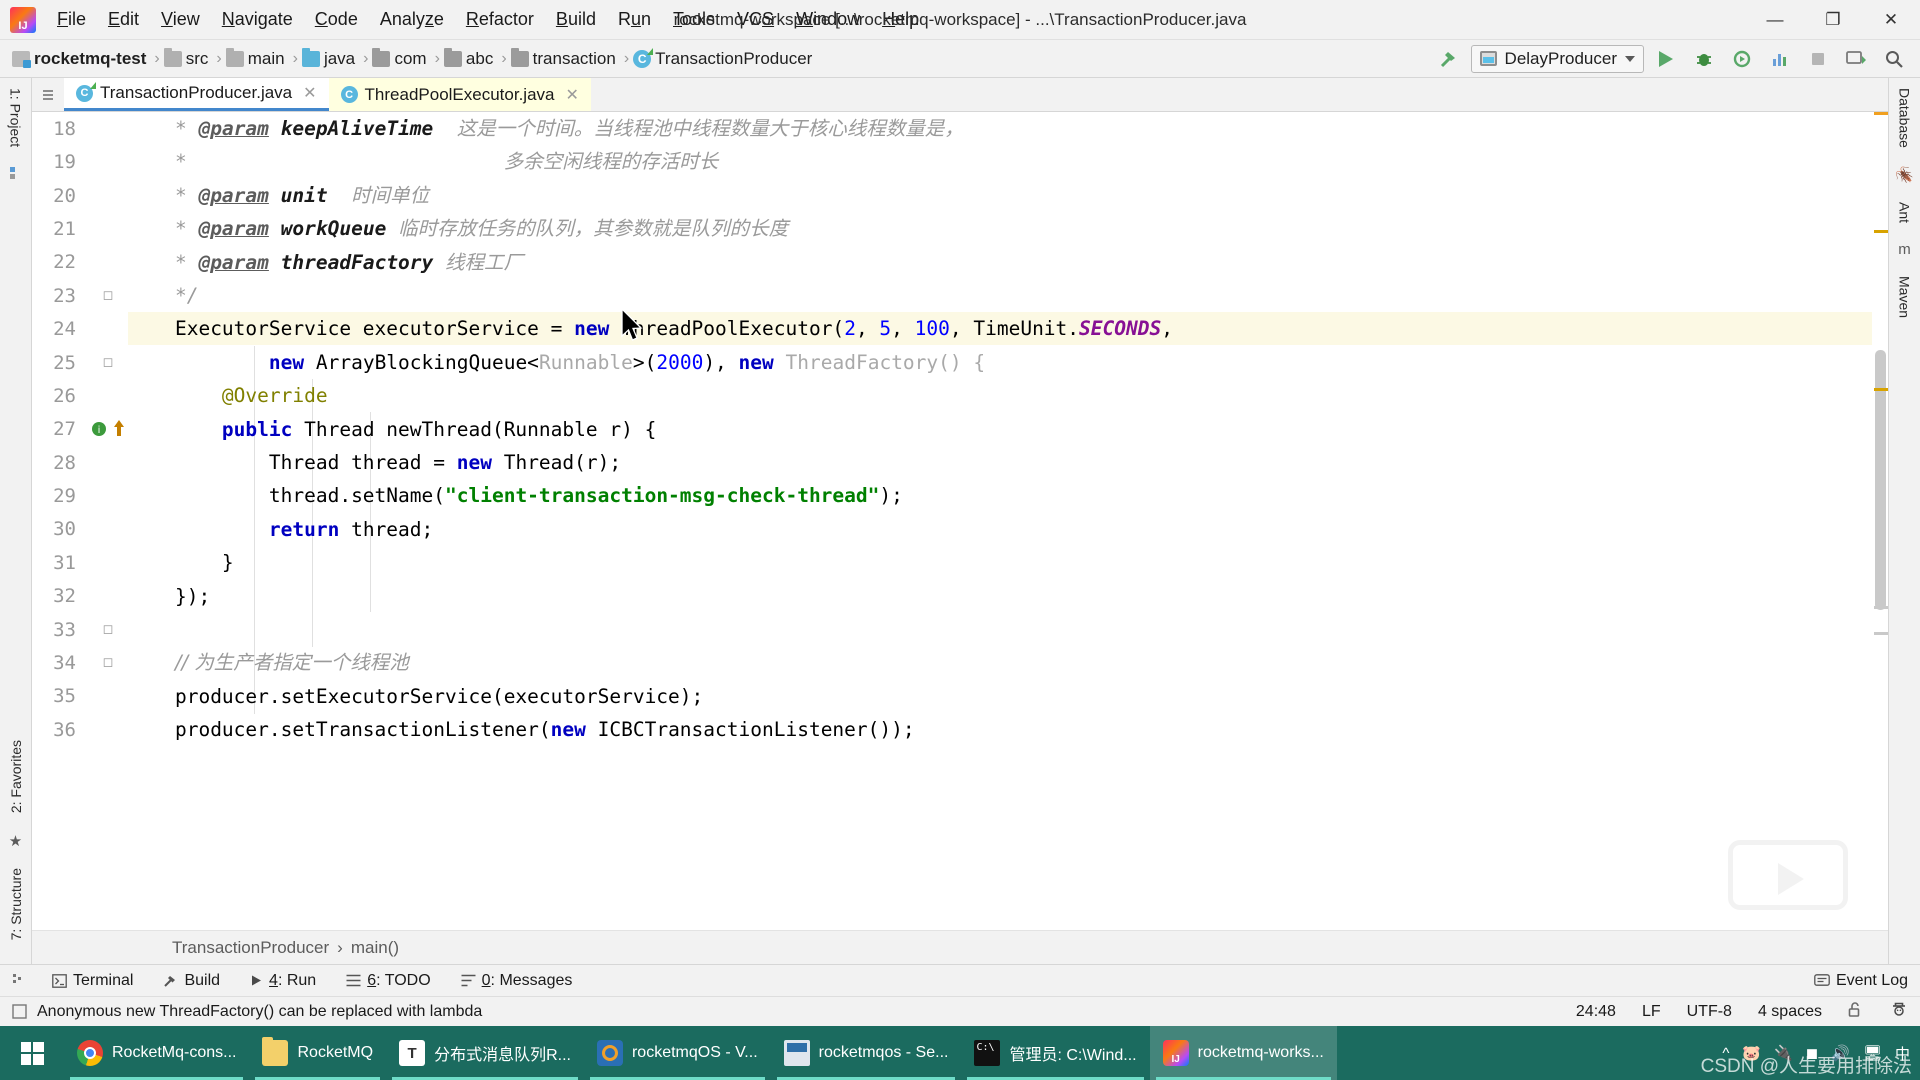 The image size is (1920, 1080). I want to click on menu-tools: Tools, so click(694, 19).